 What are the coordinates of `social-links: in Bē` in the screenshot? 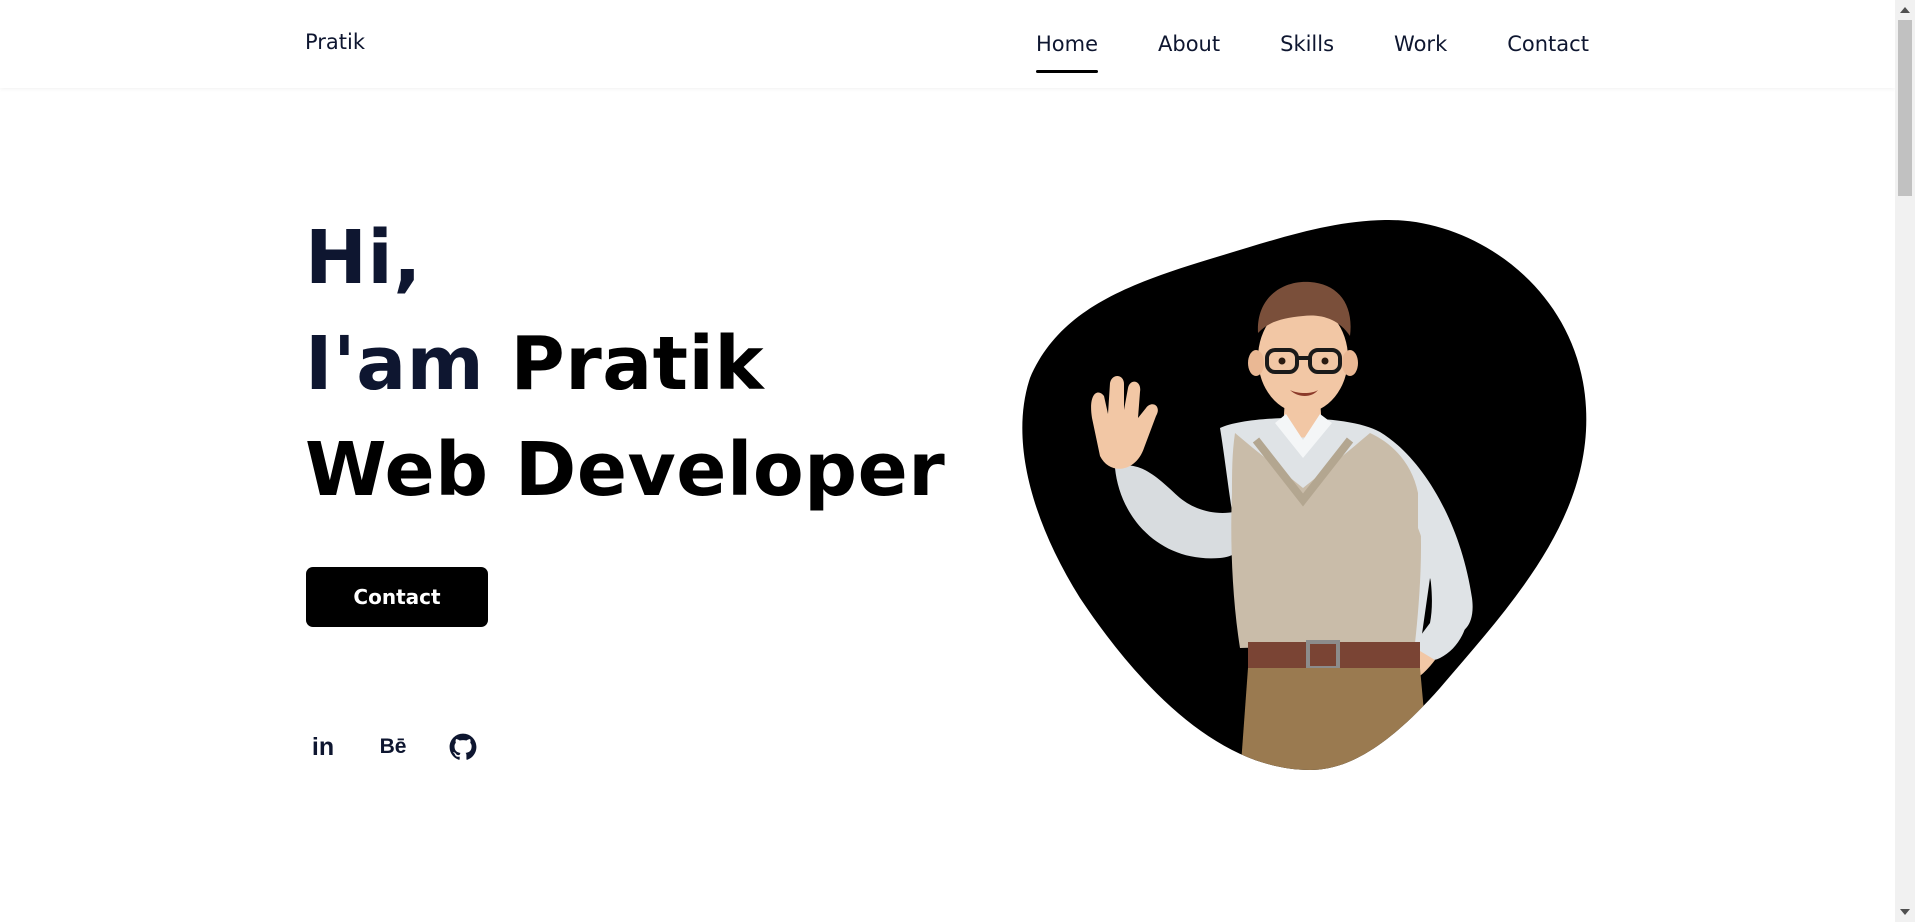 It's located at (393, 747).